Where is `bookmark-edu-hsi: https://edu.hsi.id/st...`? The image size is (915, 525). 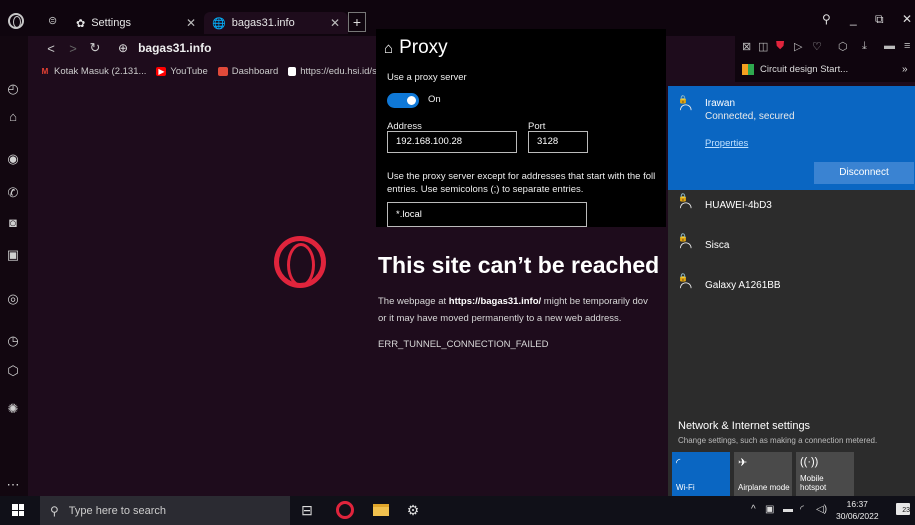 bookmark-edu-hsi: https://edu.hsi.id/st... is located at coordinates (334, 71).